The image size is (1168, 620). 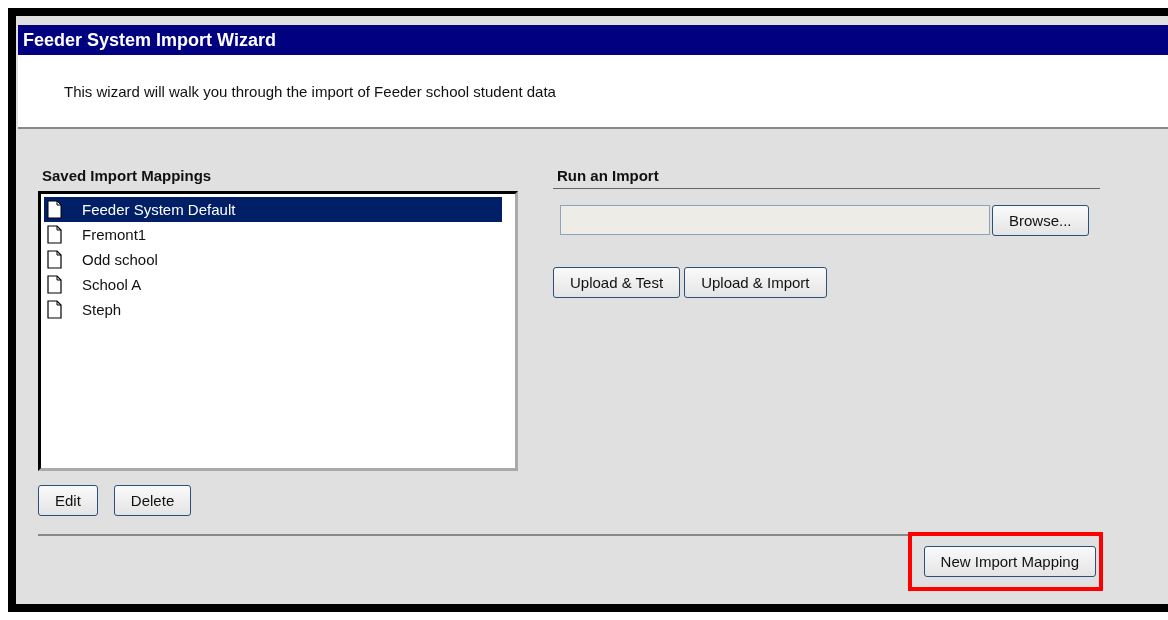 I want to click on intro-text: This wizard will walk you through the import of Feeder school student data, so click(x=310, y=91).